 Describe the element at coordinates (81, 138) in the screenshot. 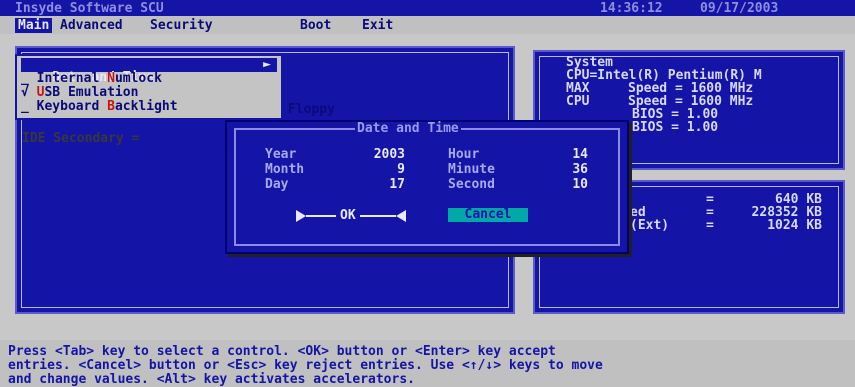

I see `ide-secondary-label: IDE Secondary =` at that location.